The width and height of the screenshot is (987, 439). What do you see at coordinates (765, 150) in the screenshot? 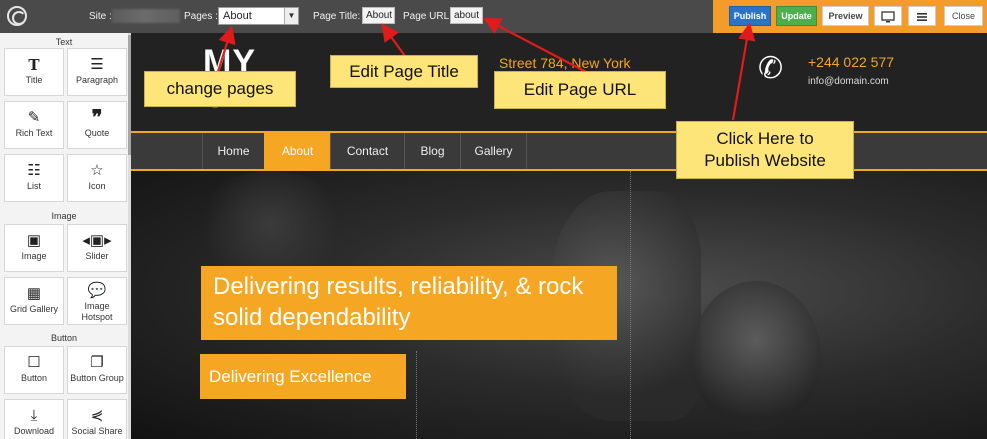
I see `callout-publish-help: Click Here to Publish Website` at bounding box center [765, 150].